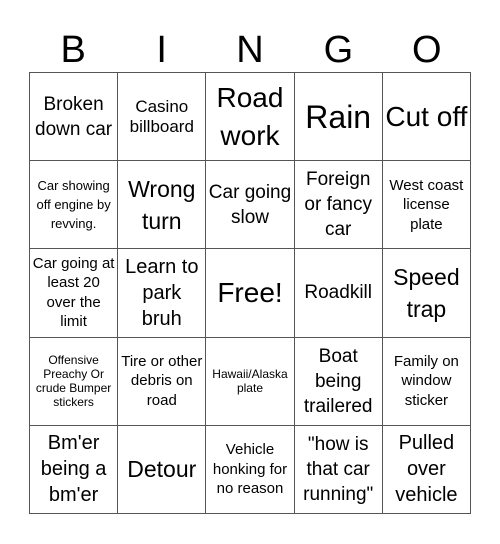  Describe the element at coordinates (74, 293) in the screenshot. I see `bingo-cell: Car going at least 20 over the limit` at that location.